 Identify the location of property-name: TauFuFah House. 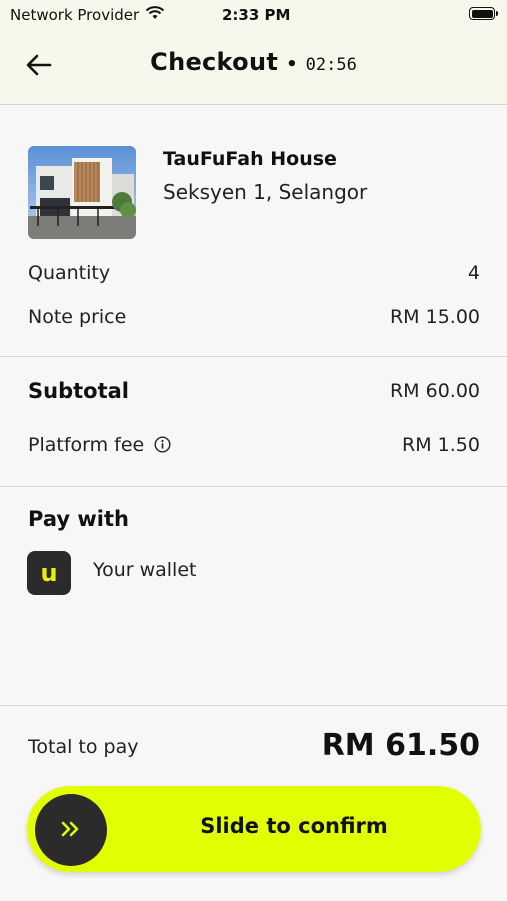
(250, 159).